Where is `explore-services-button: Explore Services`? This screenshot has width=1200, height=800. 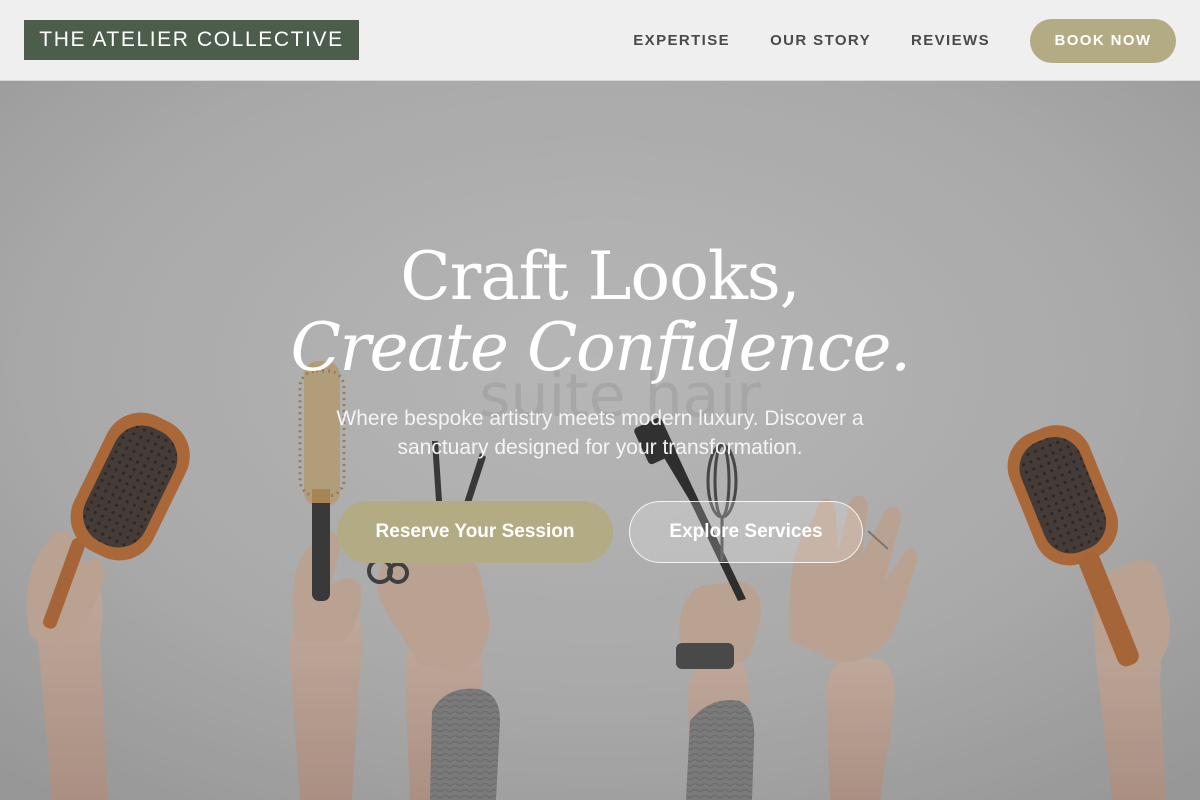 explore-services-button: Explore Services is located at coordinates (746, 532).